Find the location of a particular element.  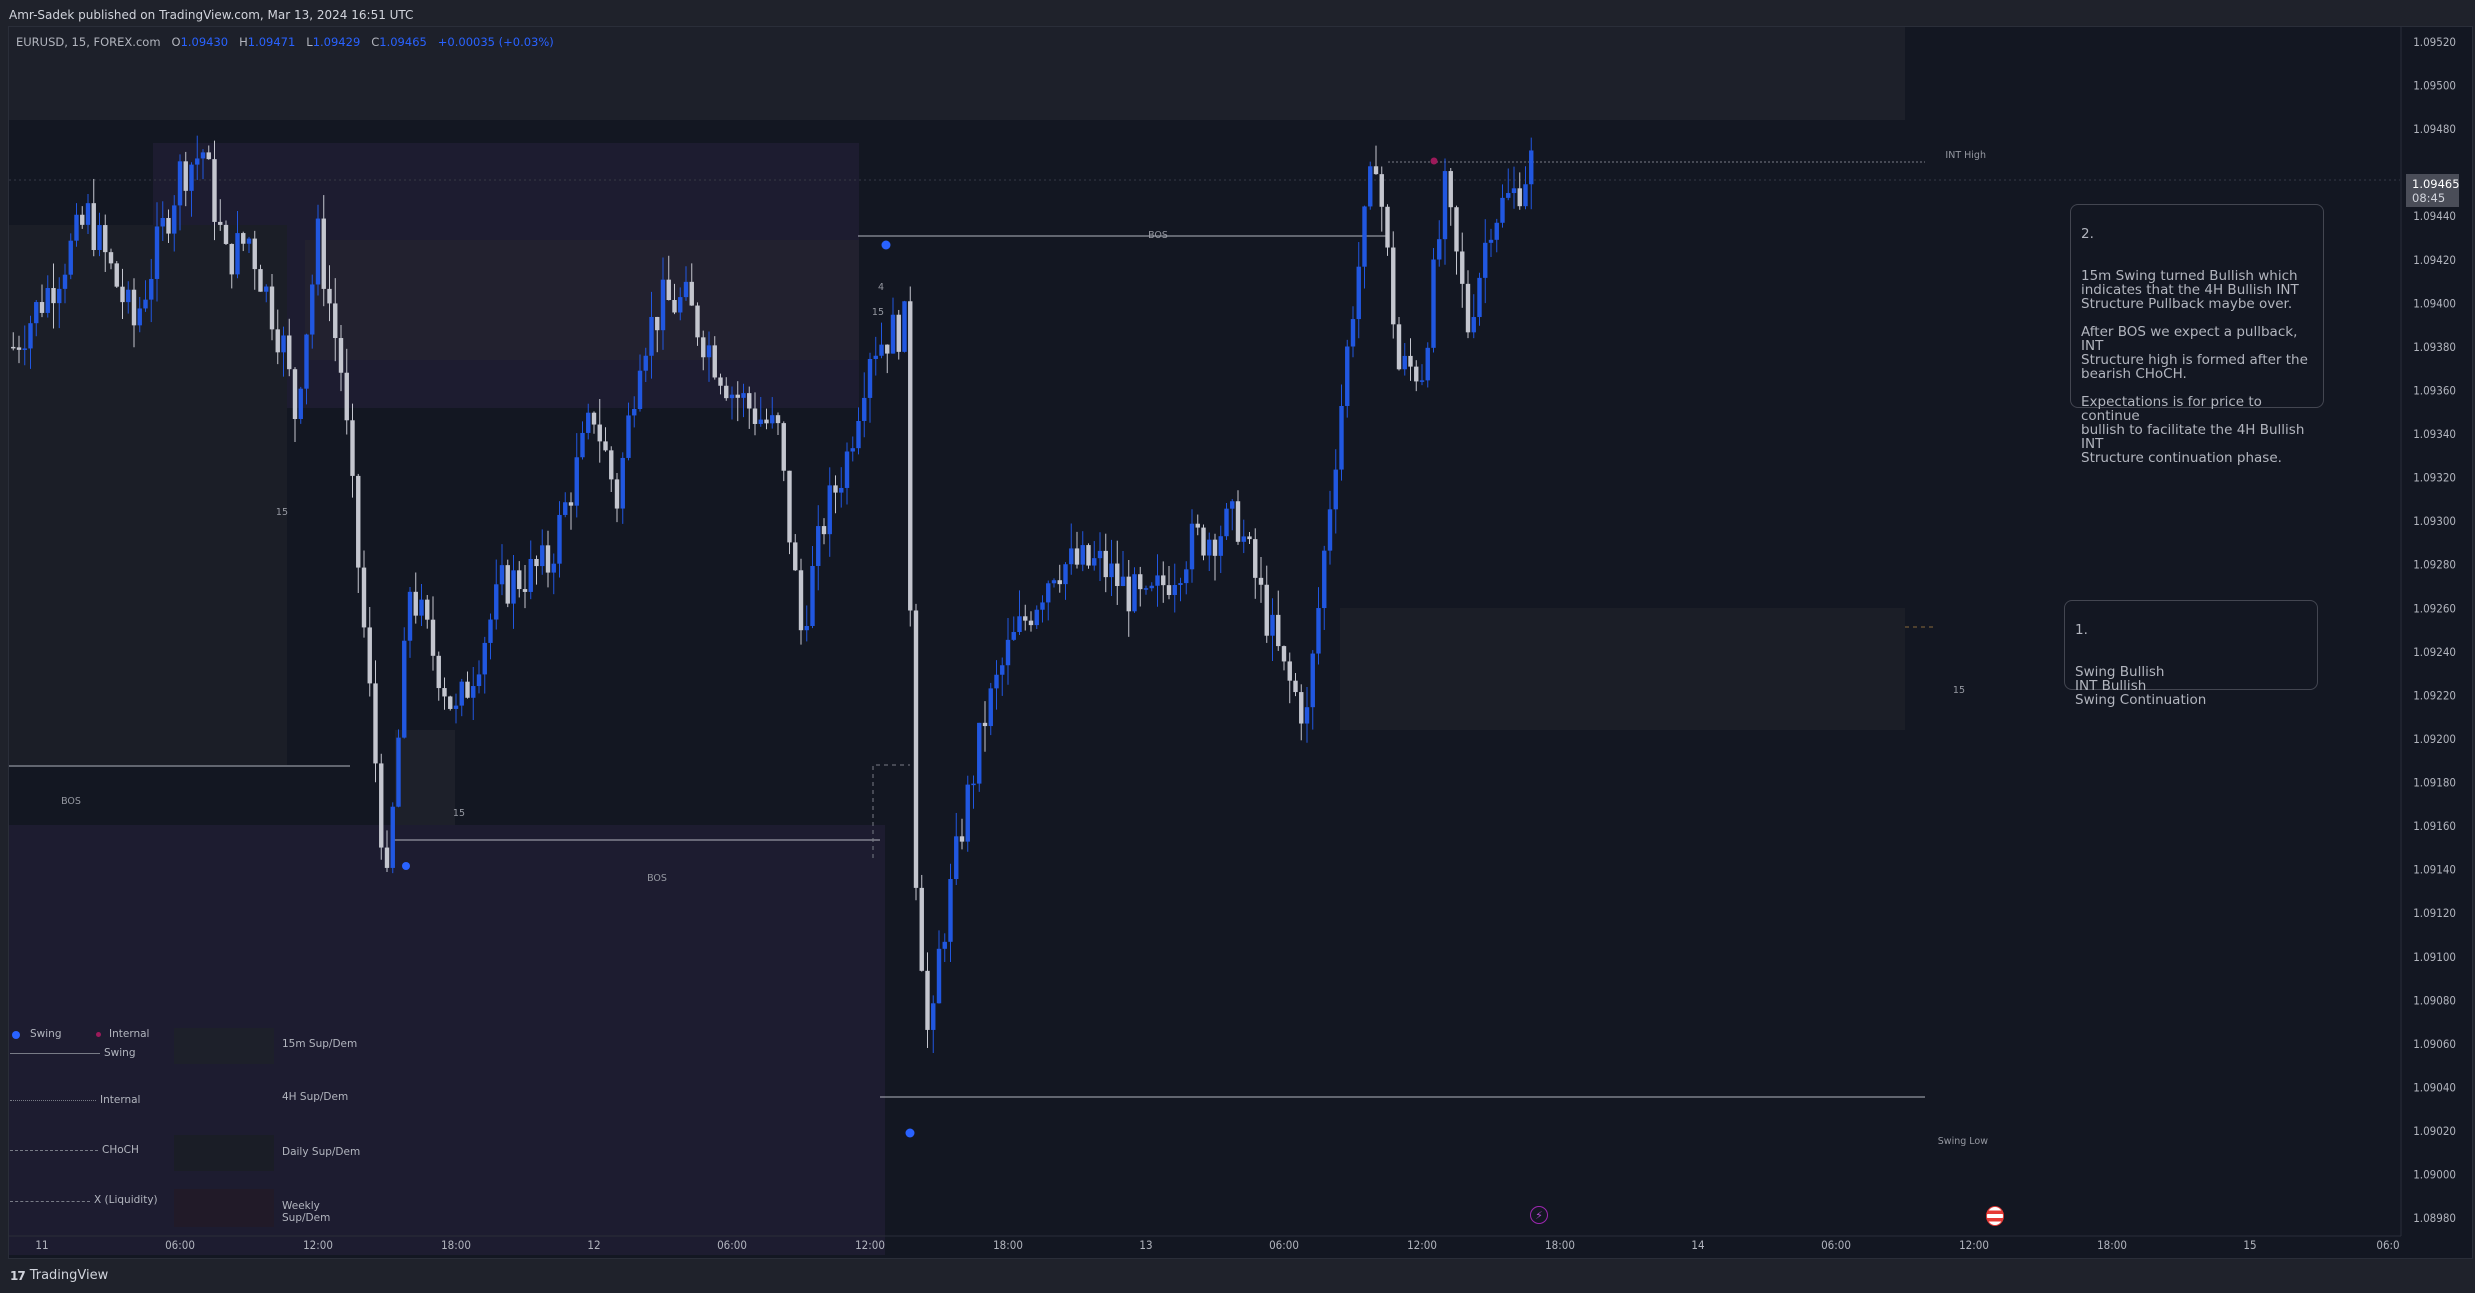

price-tick-label: 1.09220 is located at coordinates (2434, 695).